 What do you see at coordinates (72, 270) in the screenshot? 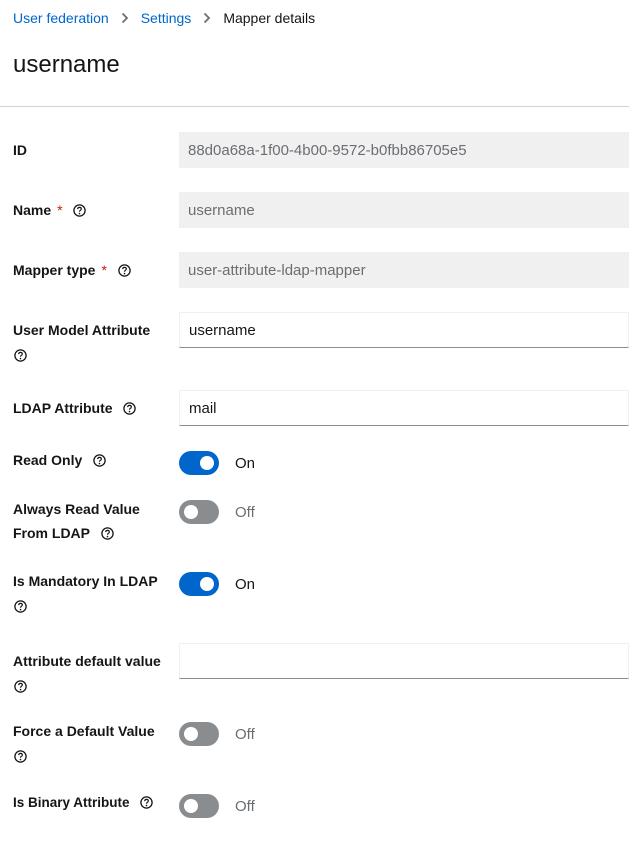
I see `mapper-type-label: Mapper type *` at bounding box center [72, 270].